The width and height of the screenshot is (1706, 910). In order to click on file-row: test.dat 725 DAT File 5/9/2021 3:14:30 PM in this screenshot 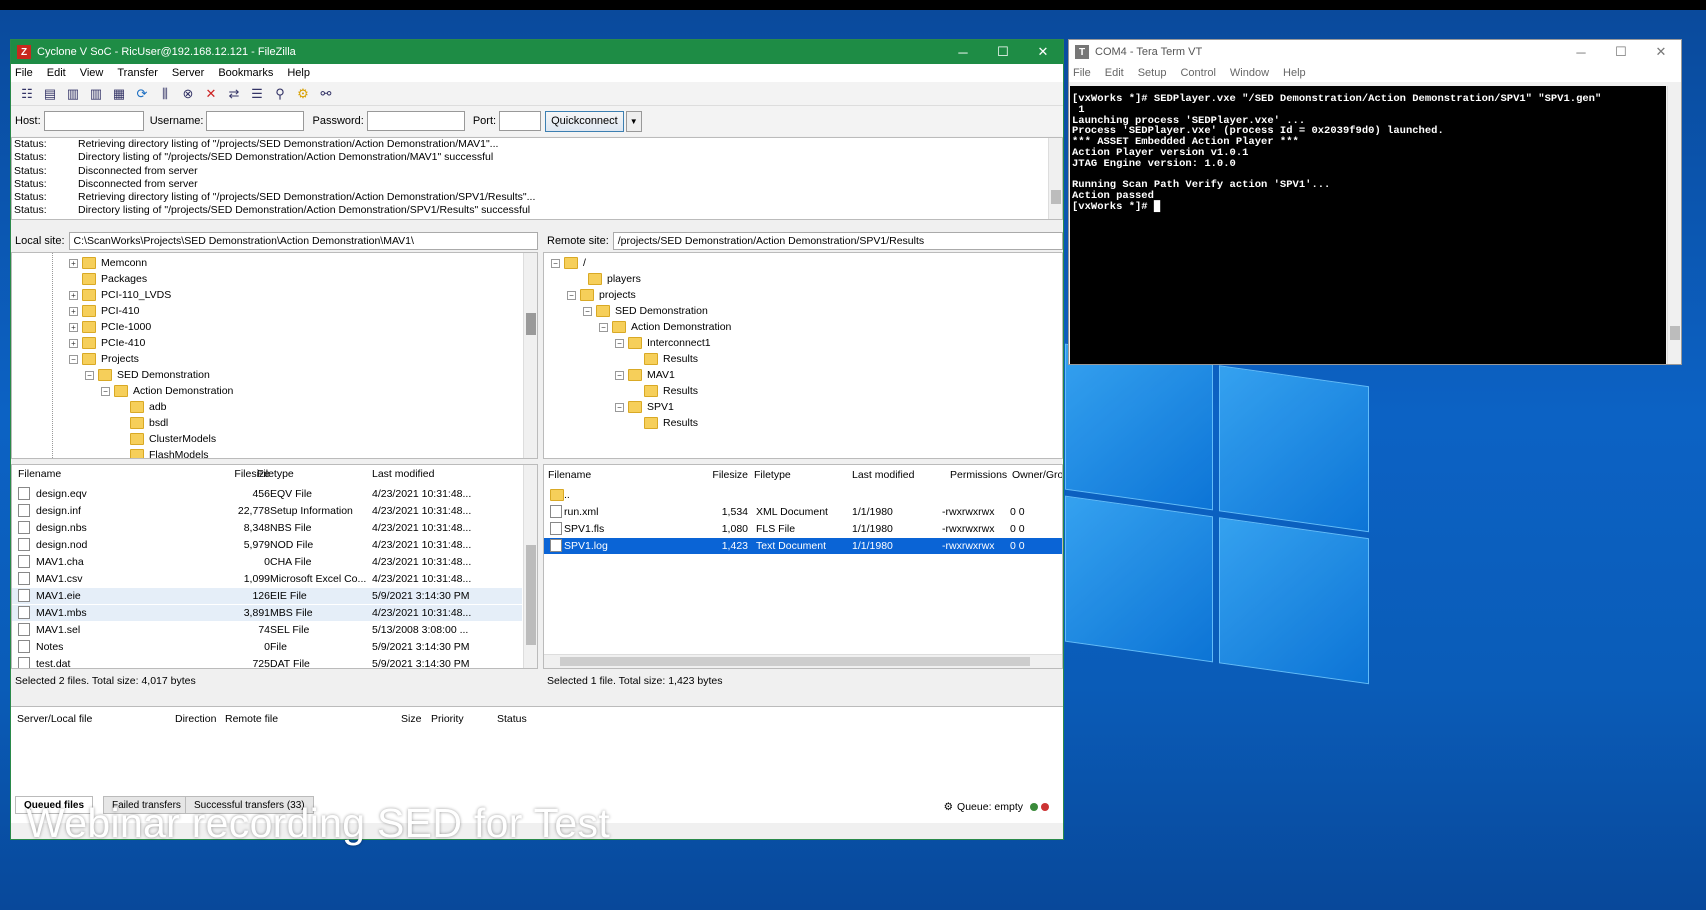, I will do `click(267, 662)`.